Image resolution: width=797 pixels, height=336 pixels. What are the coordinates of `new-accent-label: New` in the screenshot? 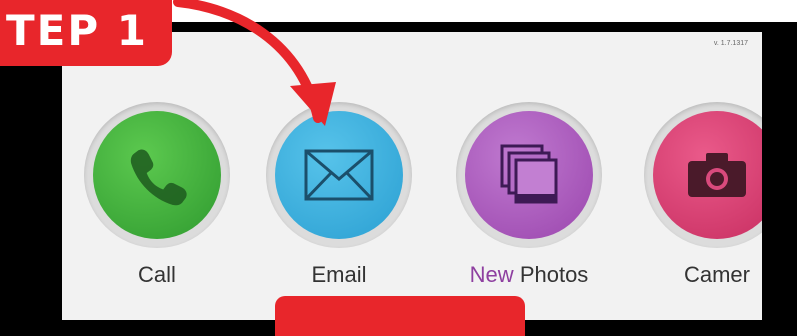 It's located at (491, 274).